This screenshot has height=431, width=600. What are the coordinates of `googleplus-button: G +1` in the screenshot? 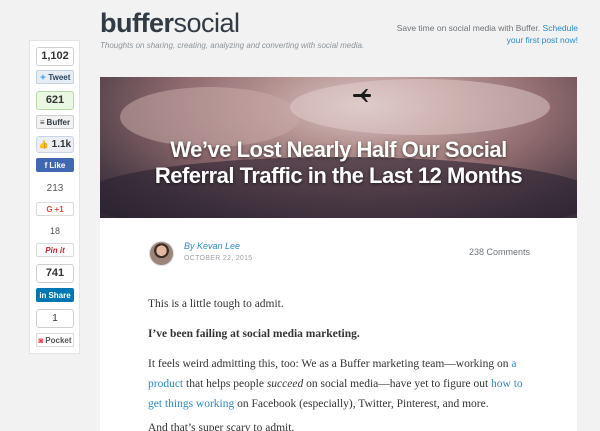 It's located at (55, 209).